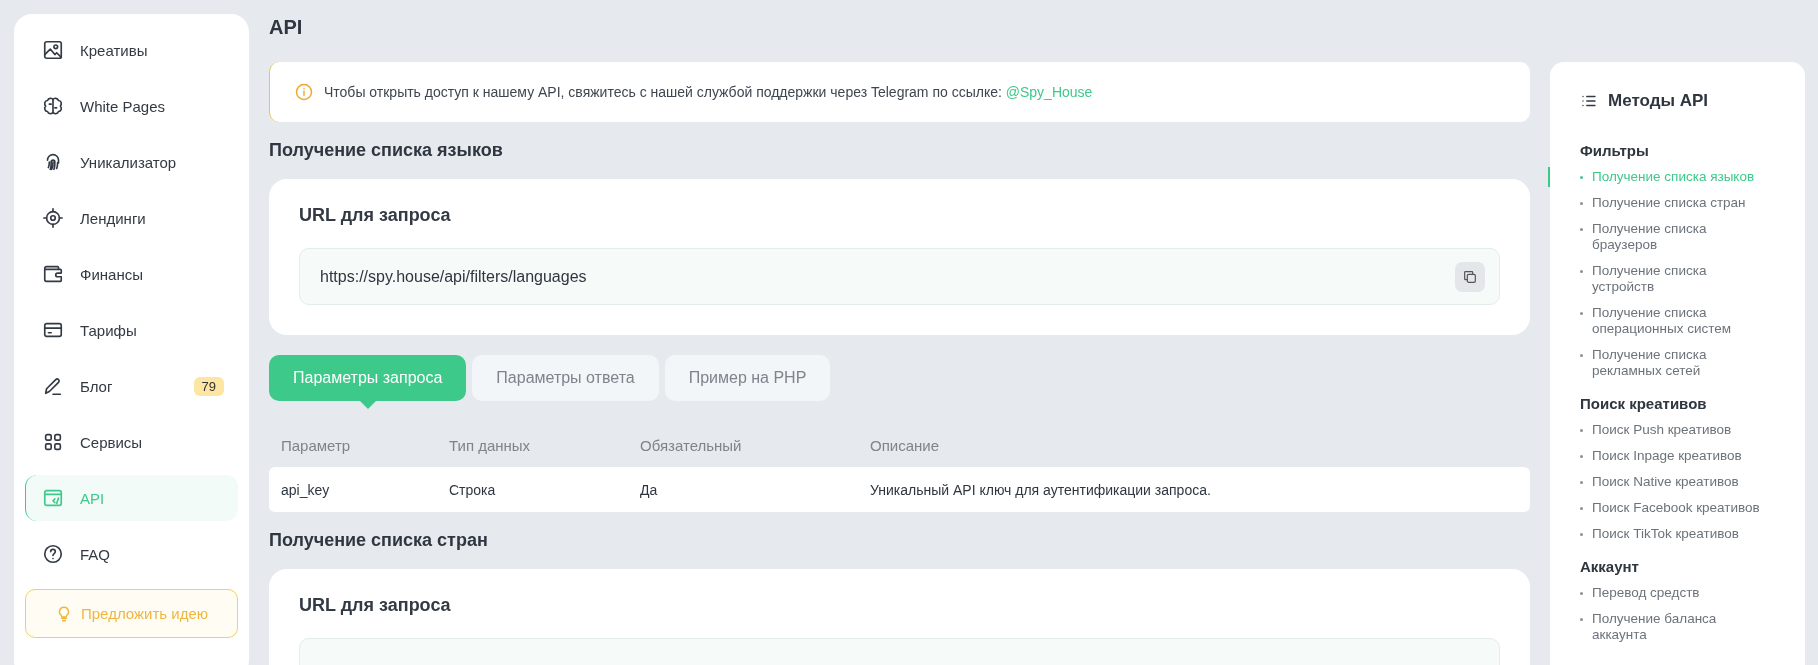 The width and height of the screenshot is (1818, 665). I want to click on column-header: Обязательный, so click(691, 445).